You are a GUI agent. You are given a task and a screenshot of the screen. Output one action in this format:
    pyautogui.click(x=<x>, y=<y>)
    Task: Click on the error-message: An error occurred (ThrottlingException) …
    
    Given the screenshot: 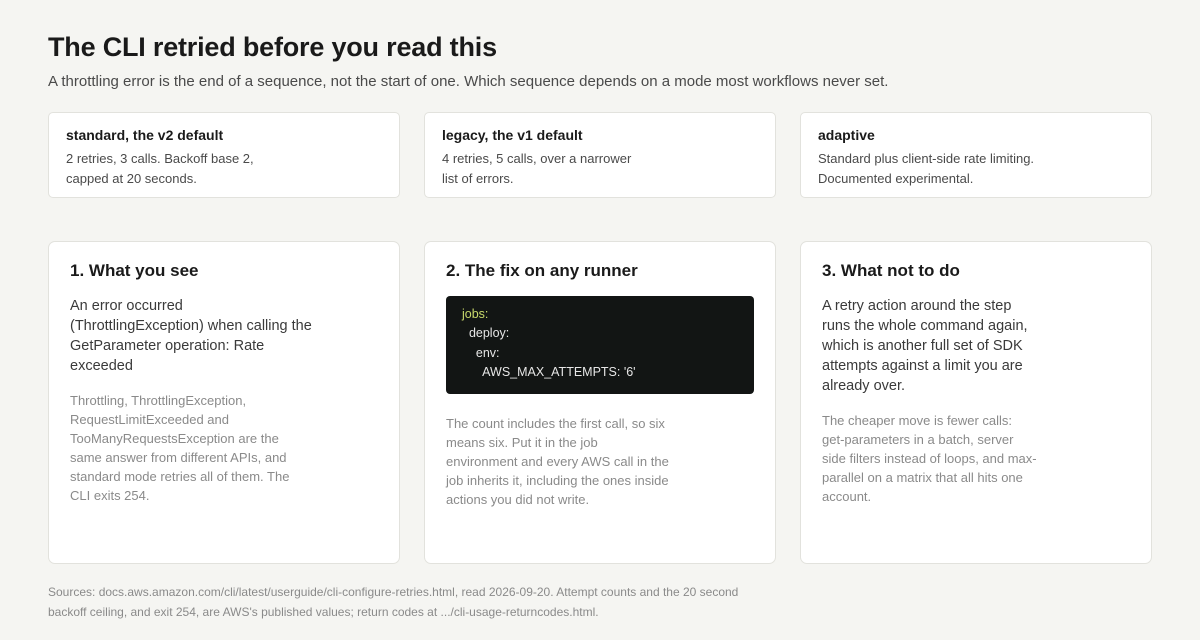 What is the action you would take?
    pyautogui.click(x=191, y=336)
    